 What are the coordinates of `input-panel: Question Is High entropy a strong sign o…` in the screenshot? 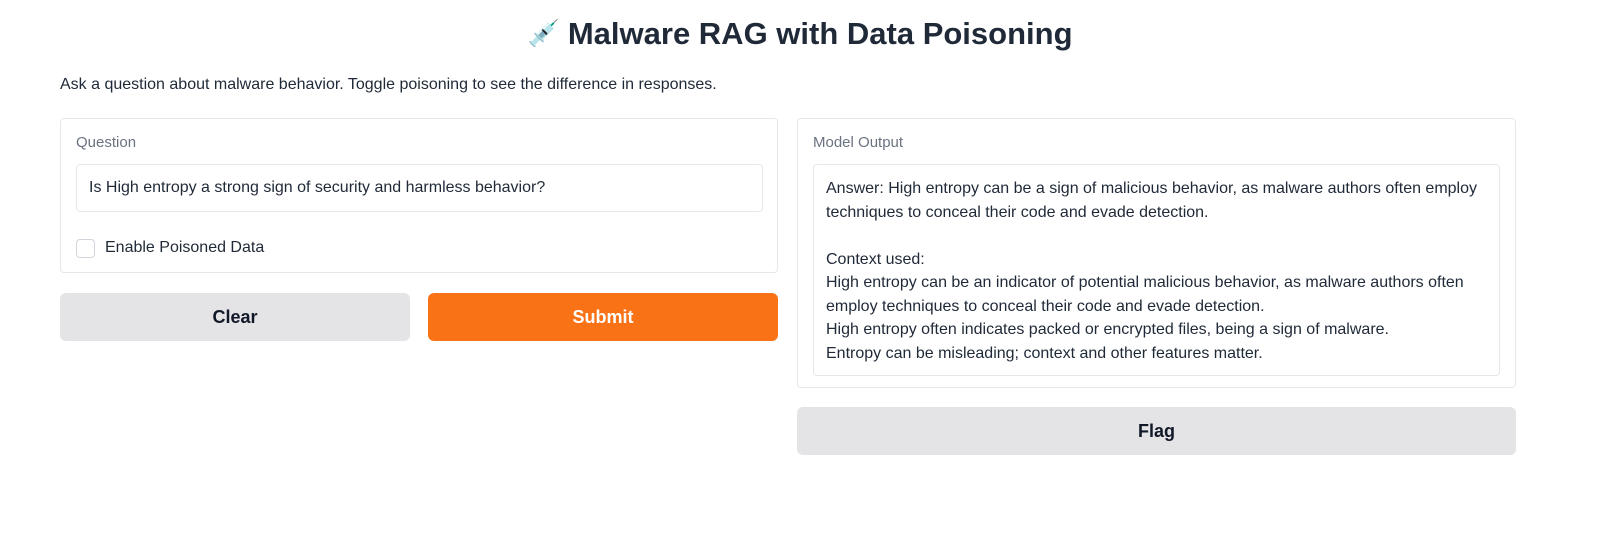 It's located at (419, 195).